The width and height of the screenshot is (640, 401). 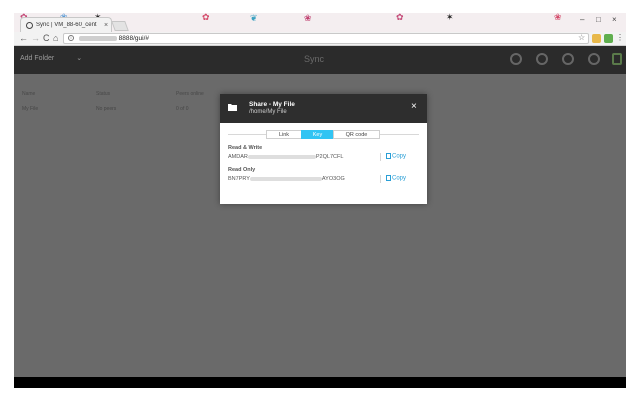 I want to click on add-folder-label: Add Folder, so click(x=37, y=58).